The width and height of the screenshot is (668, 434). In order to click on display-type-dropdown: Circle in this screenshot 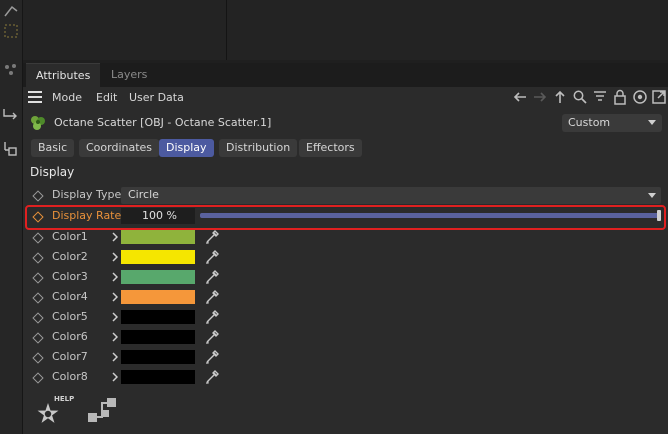, I will do `click(391, 195)`.